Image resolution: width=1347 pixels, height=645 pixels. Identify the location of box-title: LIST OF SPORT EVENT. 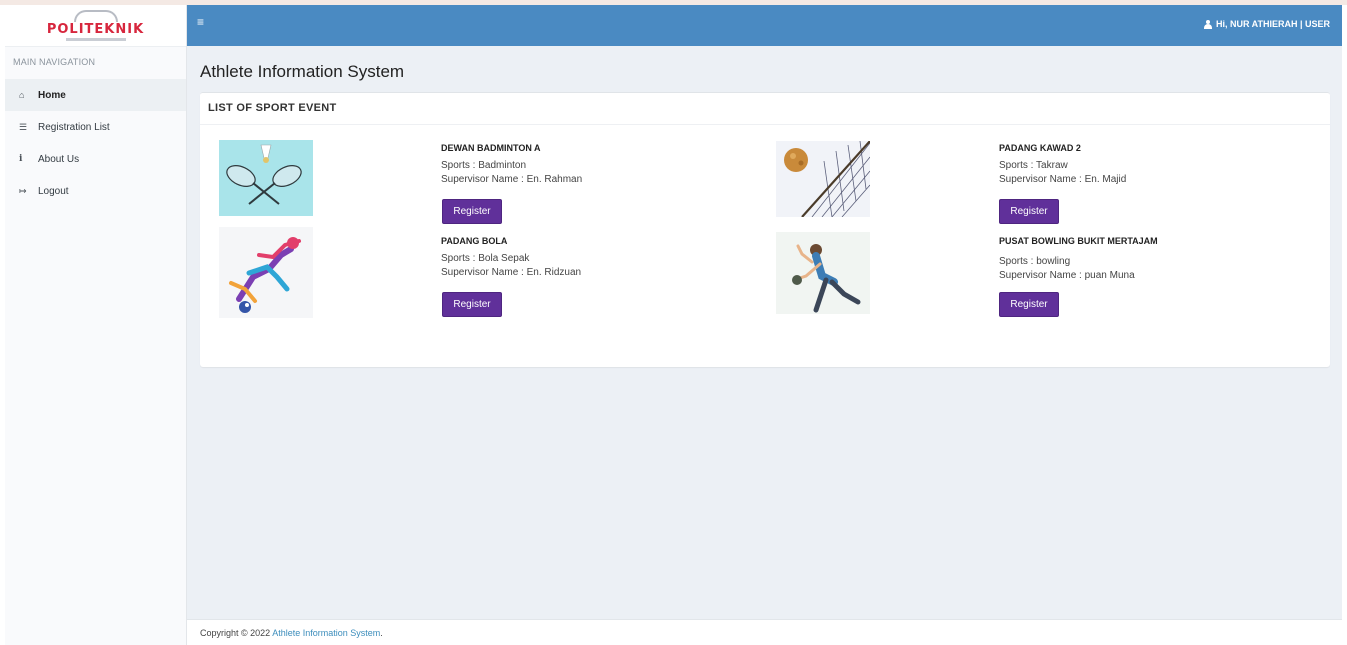
(765, 109).